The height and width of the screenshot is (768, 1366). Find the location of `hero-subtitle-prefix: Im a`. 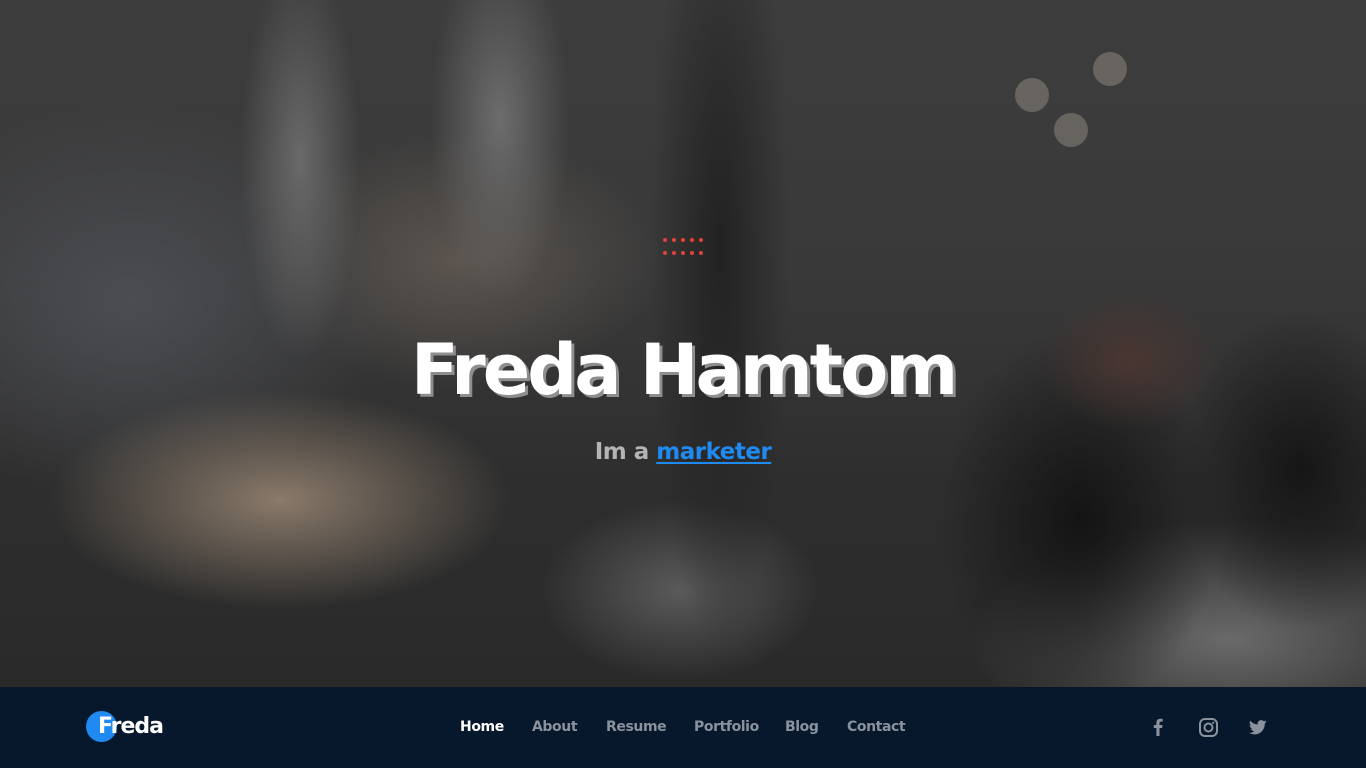

hero-subtitle-prefix: Im a is located at coordinates (622, 452).